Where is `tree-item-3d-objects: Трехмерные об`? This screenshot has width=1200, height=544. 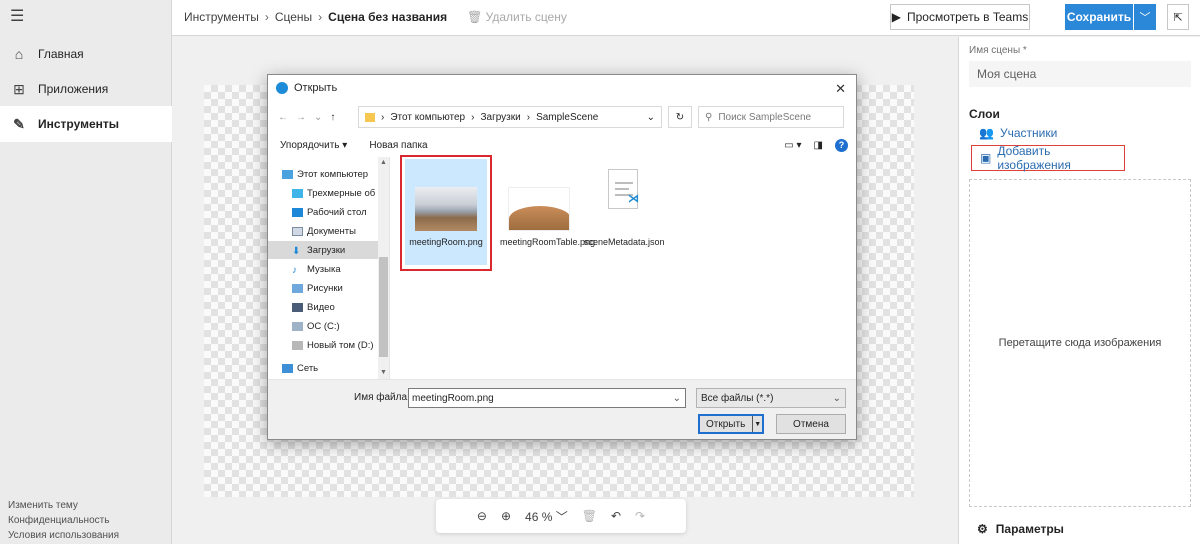
tree-item-3d-objects: Трехмерные об is located at coordinates (340, 193).